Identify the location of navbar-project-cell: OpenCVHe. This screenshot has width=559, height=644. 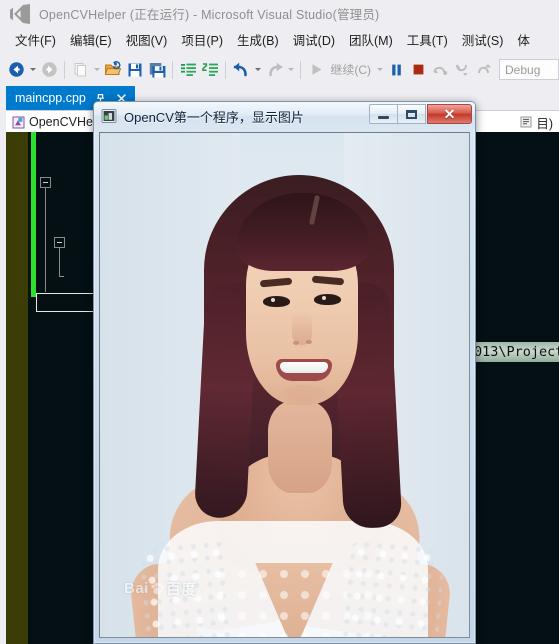
(52, 122).